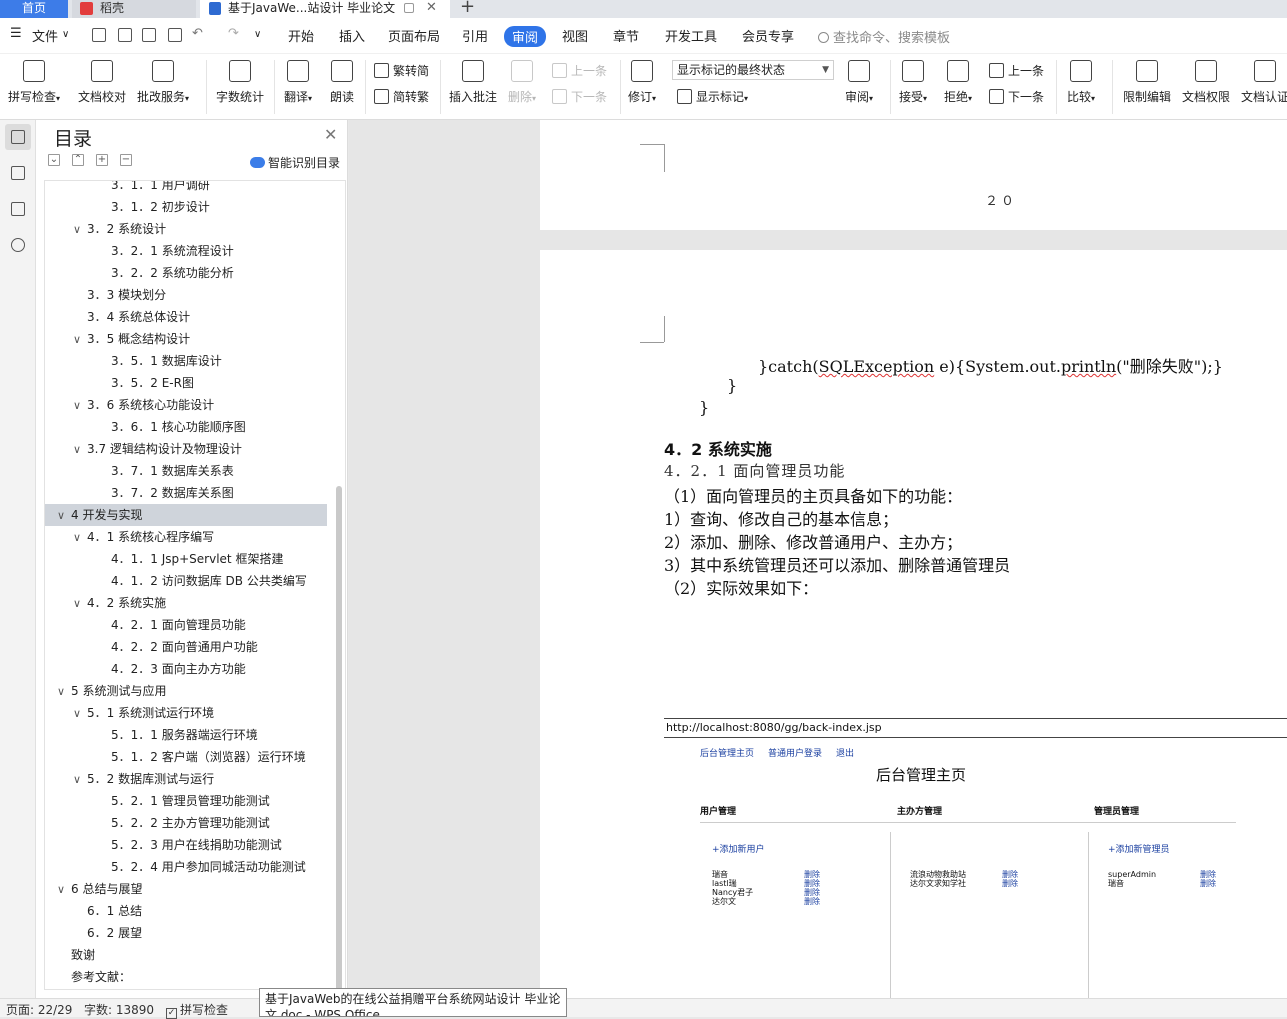 This screenshot has height=1019, width=1287. What do you see at coordinates (78, 160) in the screenshot?
I see `collapse-all-icon: ⌃` at bounding box center [78, 160].